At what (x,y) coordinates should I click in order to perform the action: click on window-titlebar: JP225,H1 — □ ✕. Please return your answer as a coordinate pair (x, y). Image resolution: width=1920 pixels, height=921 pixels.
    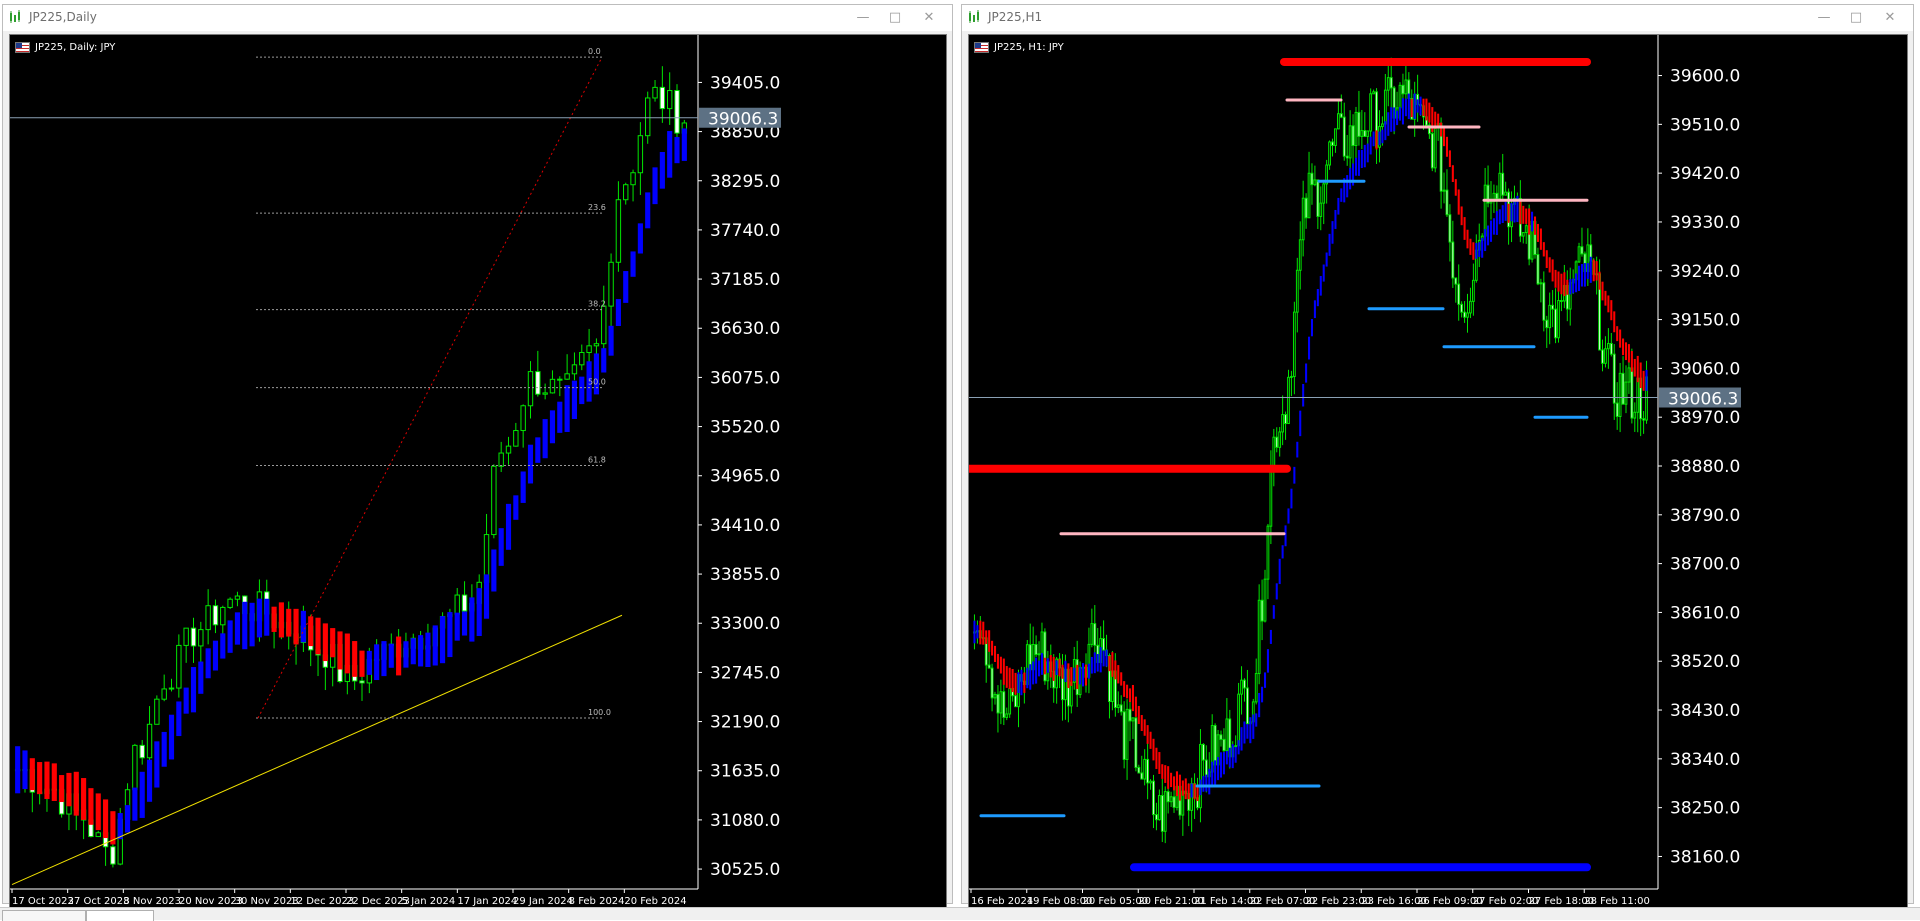
    Looking at the image, I should click on (1437, 18).